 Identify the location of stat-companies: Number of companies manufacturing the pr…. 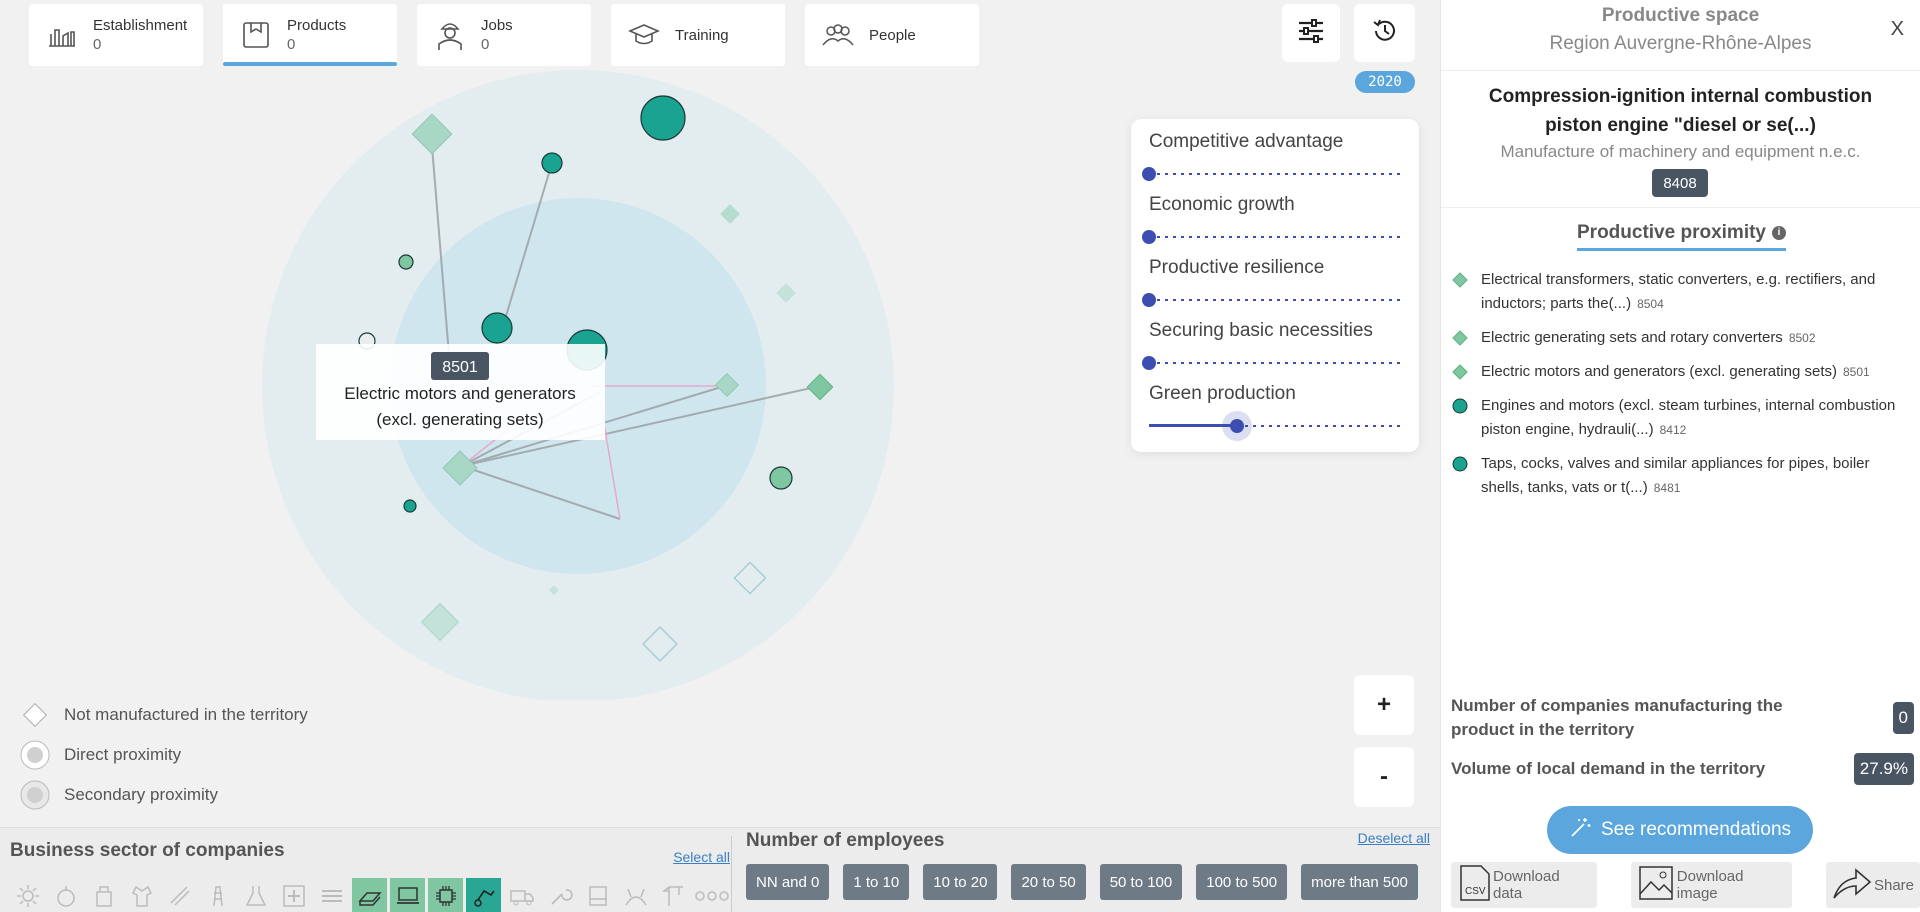
(1682, 718).